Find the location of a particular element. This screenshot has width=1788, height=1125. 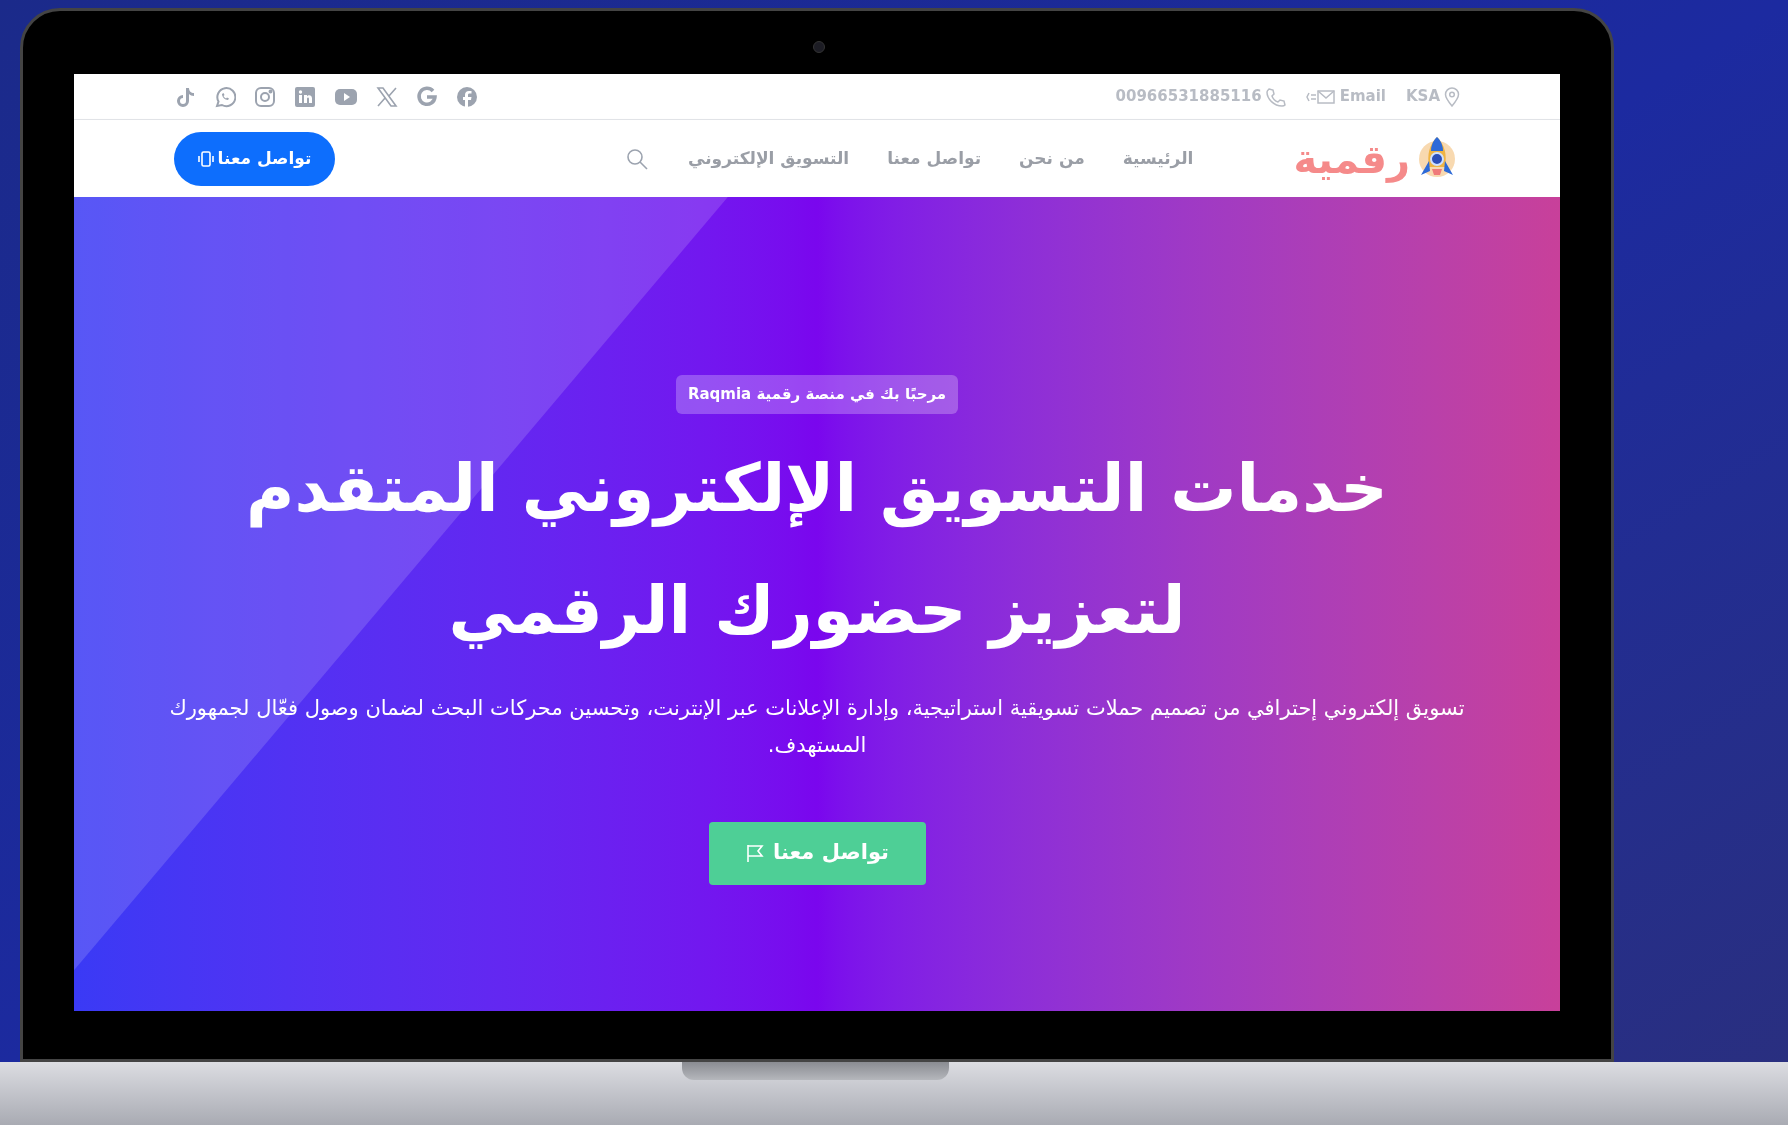

x-icon is located at coordinates (387, 96).